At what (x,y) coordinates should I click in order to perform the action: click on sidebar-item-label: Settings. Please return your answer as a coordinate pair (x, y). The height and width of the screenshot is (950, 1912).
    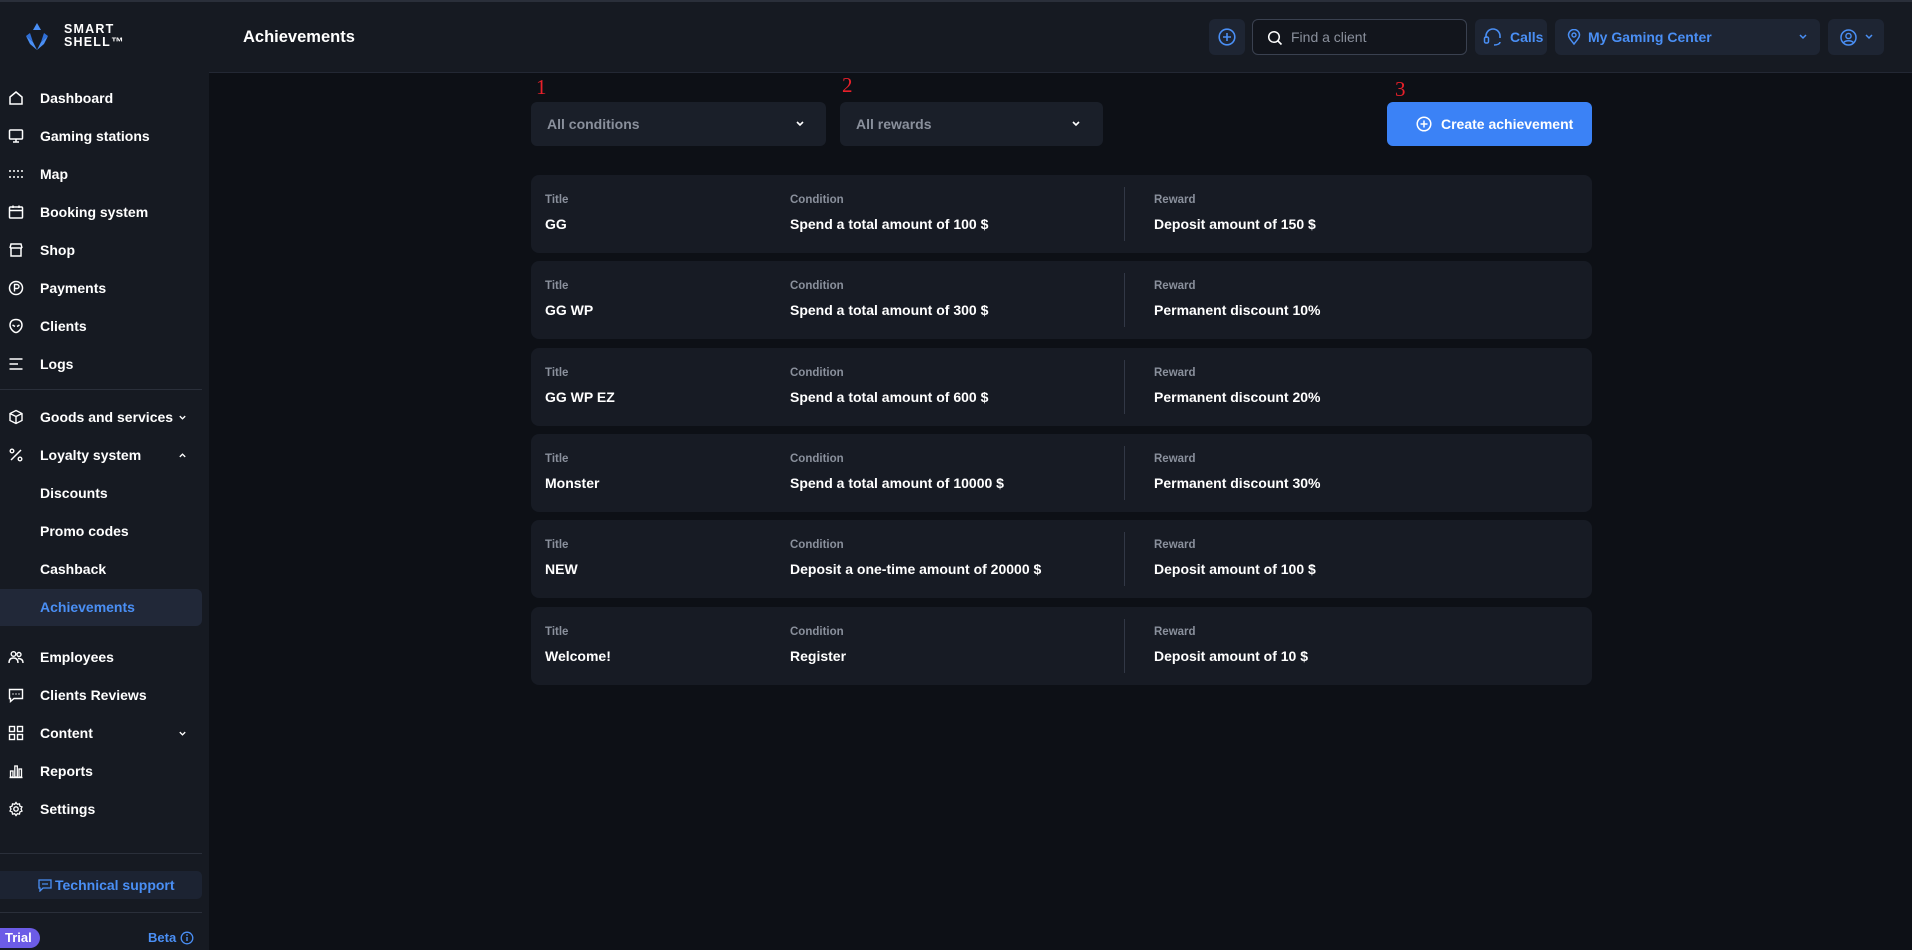
    Looking at the image, I should click on (68, 809).